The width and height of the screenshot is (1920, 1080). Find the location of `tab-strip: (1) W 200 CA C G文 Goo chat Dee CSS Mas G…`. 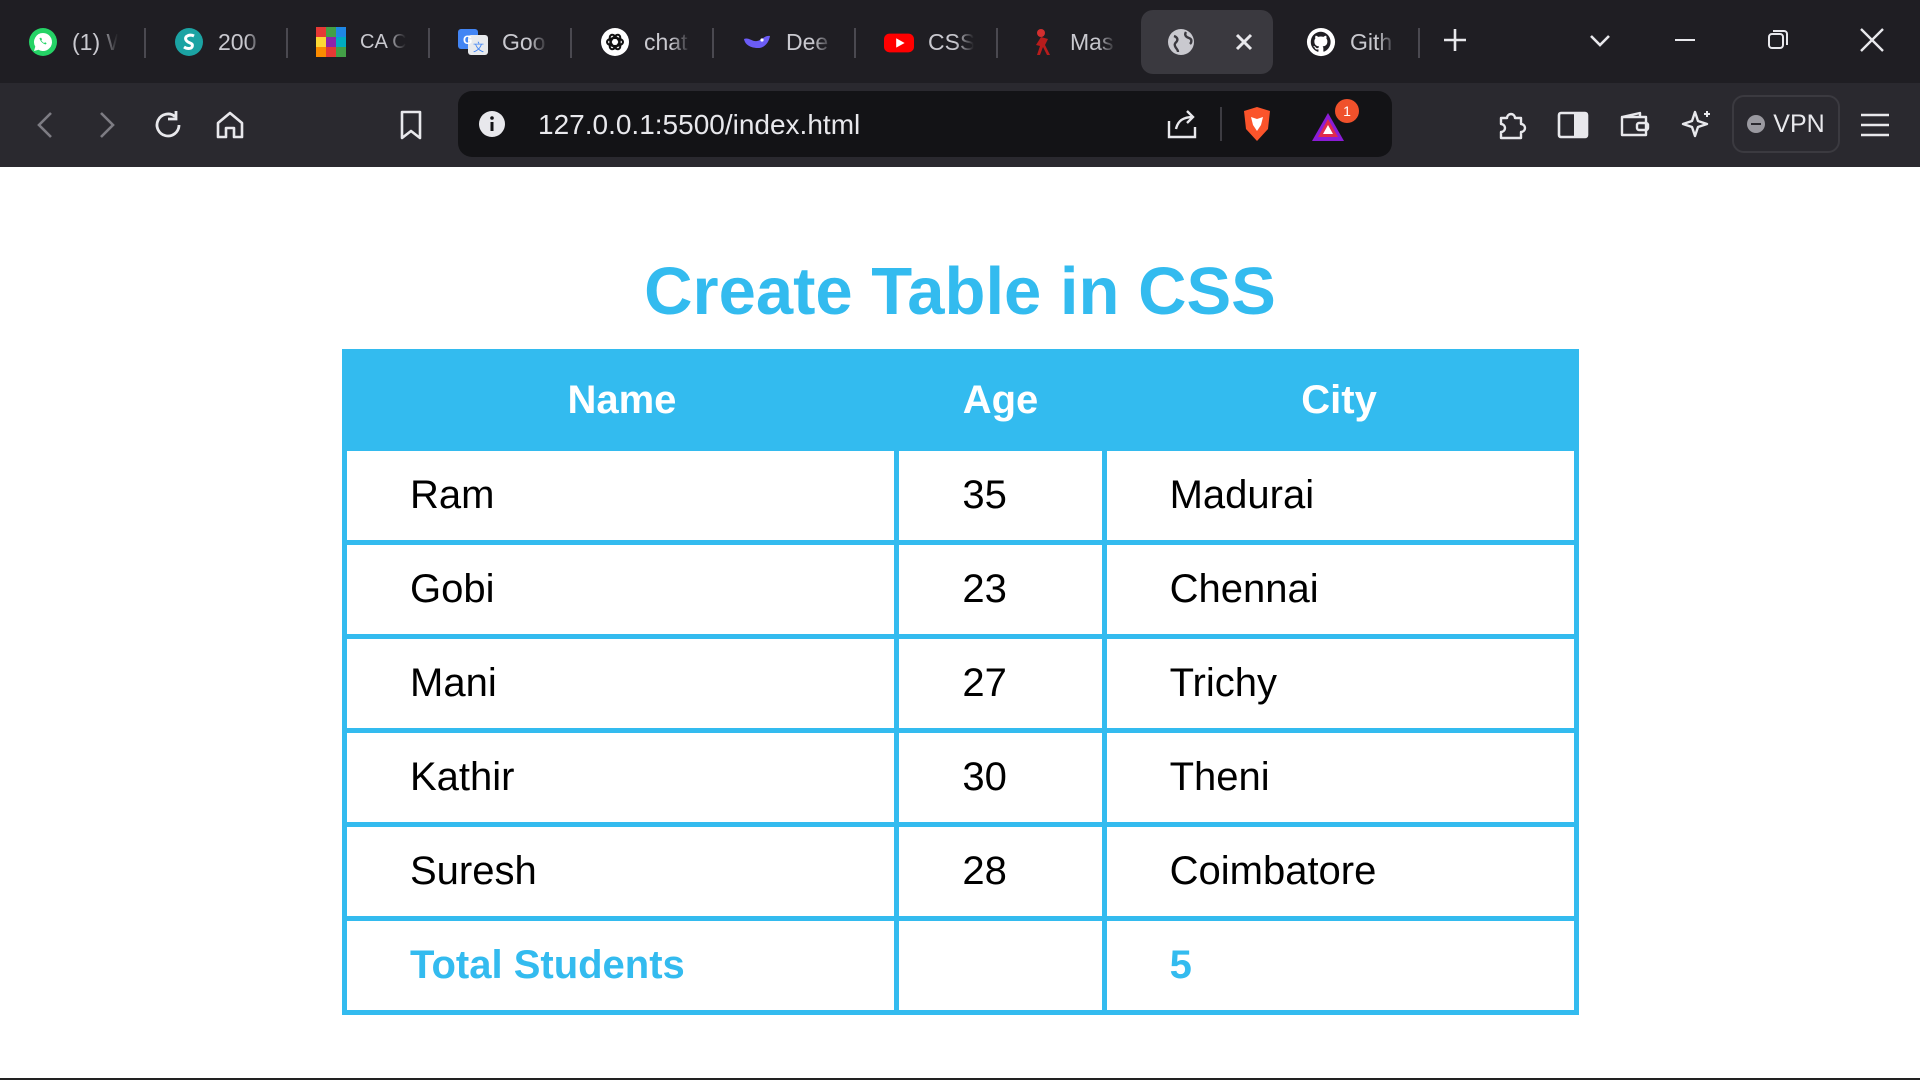

tab-strip: (1) W 200 CA C G文 Goo chat Dee CSS Mas G… is located at coordinates (960, 41).